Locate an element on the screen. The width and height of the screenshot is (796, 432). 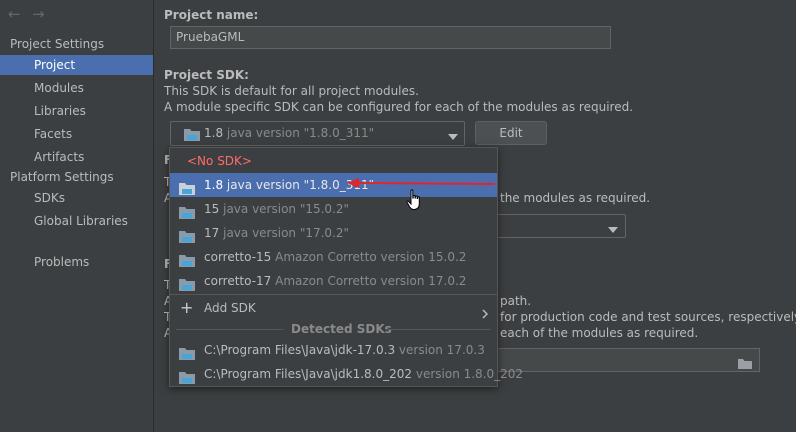
sdk-option-name: 17 is located at coordinates (212, 233).